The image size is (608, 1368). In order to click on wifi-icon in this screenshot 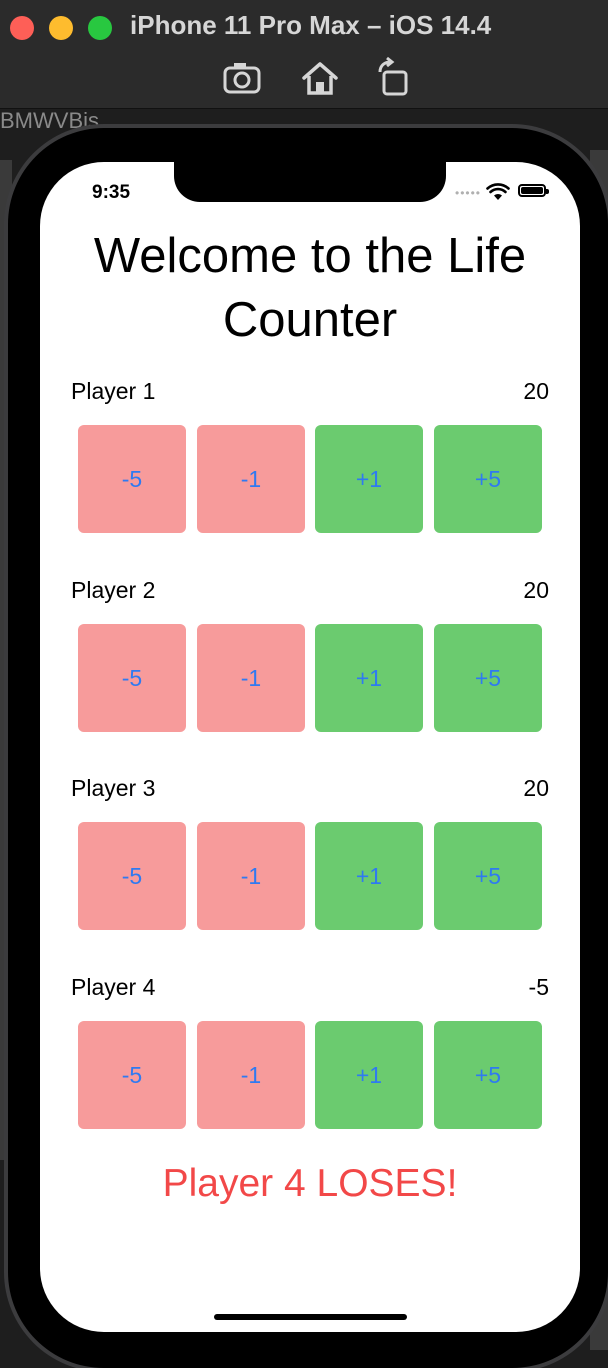, I will do `click(498, 192)`.